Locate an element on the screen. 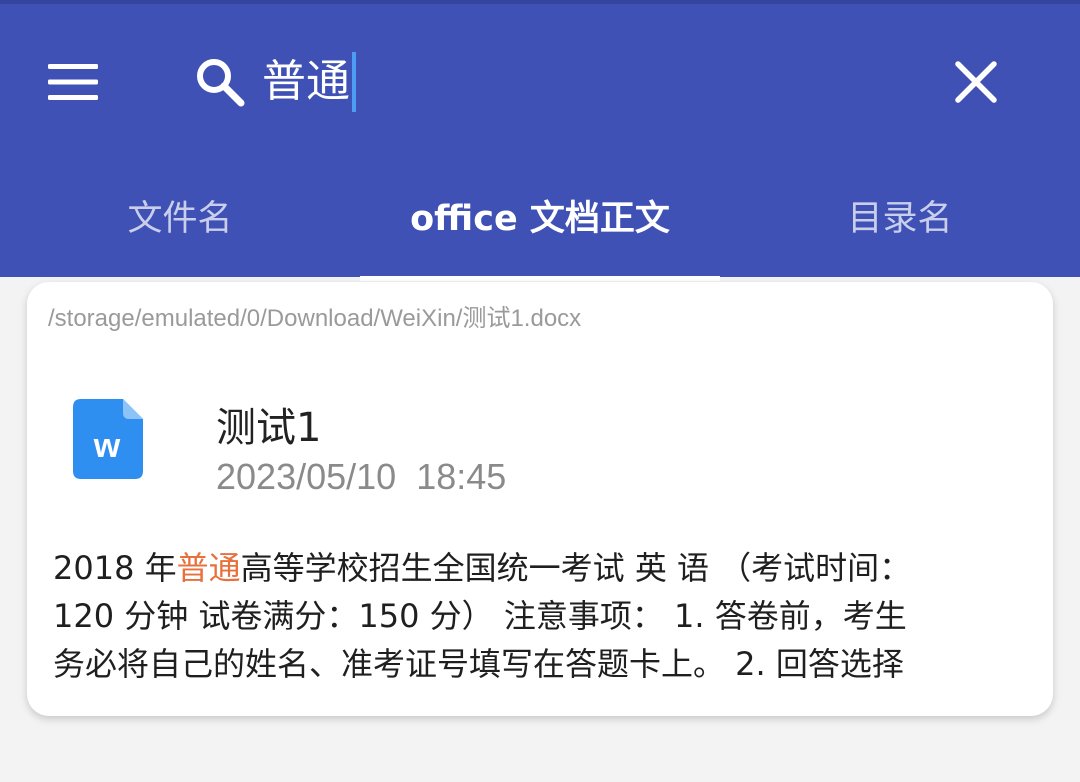  menu-button is located at coordinates (74, 82).